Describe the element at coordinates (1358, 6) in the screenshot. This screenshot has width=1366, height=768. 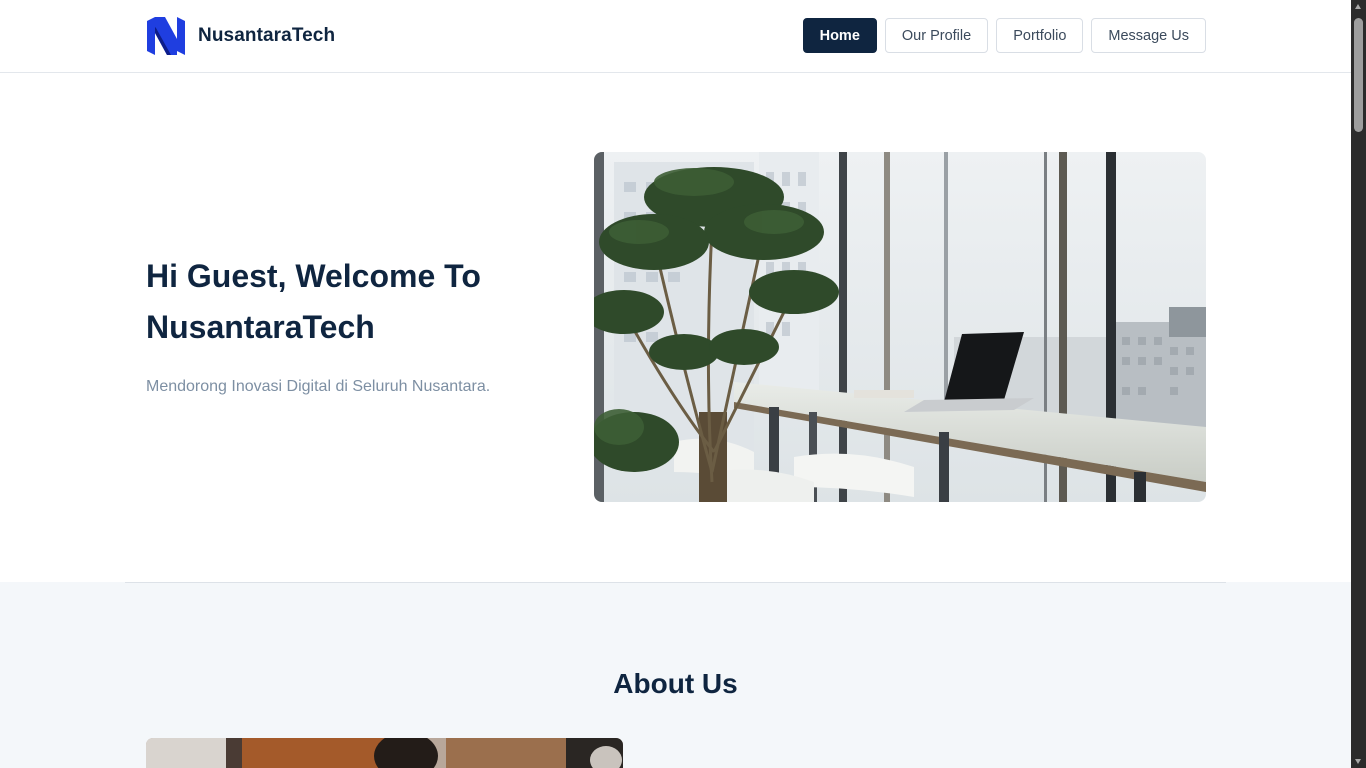
I see `scroll-up-arrow-icon` at that location.